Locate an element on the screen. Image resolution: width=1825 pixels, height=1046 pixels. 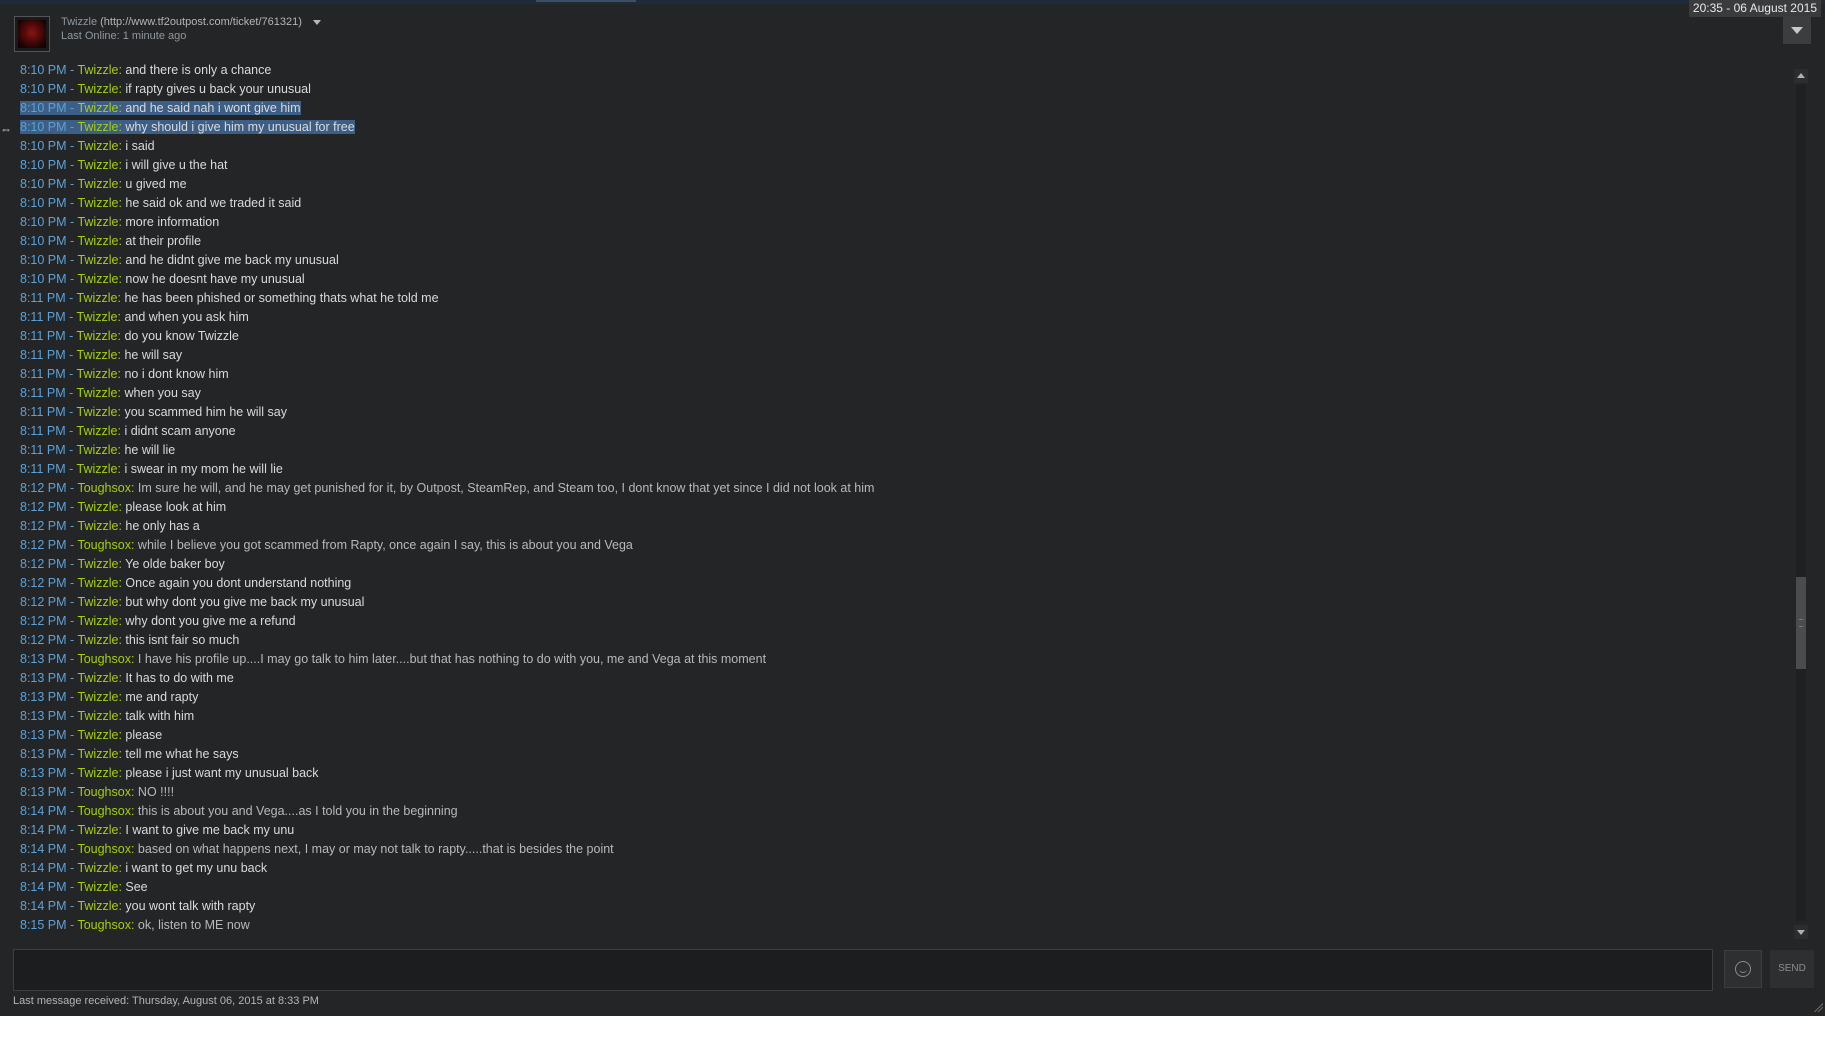
message-text: at their profile is located at coordinates (163, 241).